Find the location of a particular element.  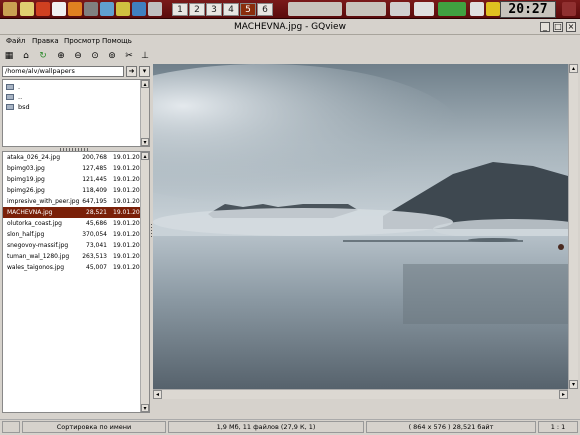

table-row: bpimg03.jpg 127,485 19.01.20 is located at coordinates (72, 168).